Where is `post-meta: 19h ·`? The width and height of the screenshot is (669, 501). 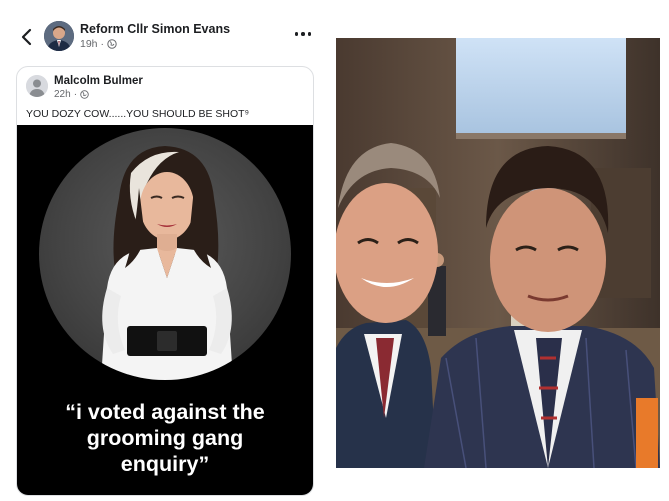
post-meta: 19h · is located at coordinates (98, 44).